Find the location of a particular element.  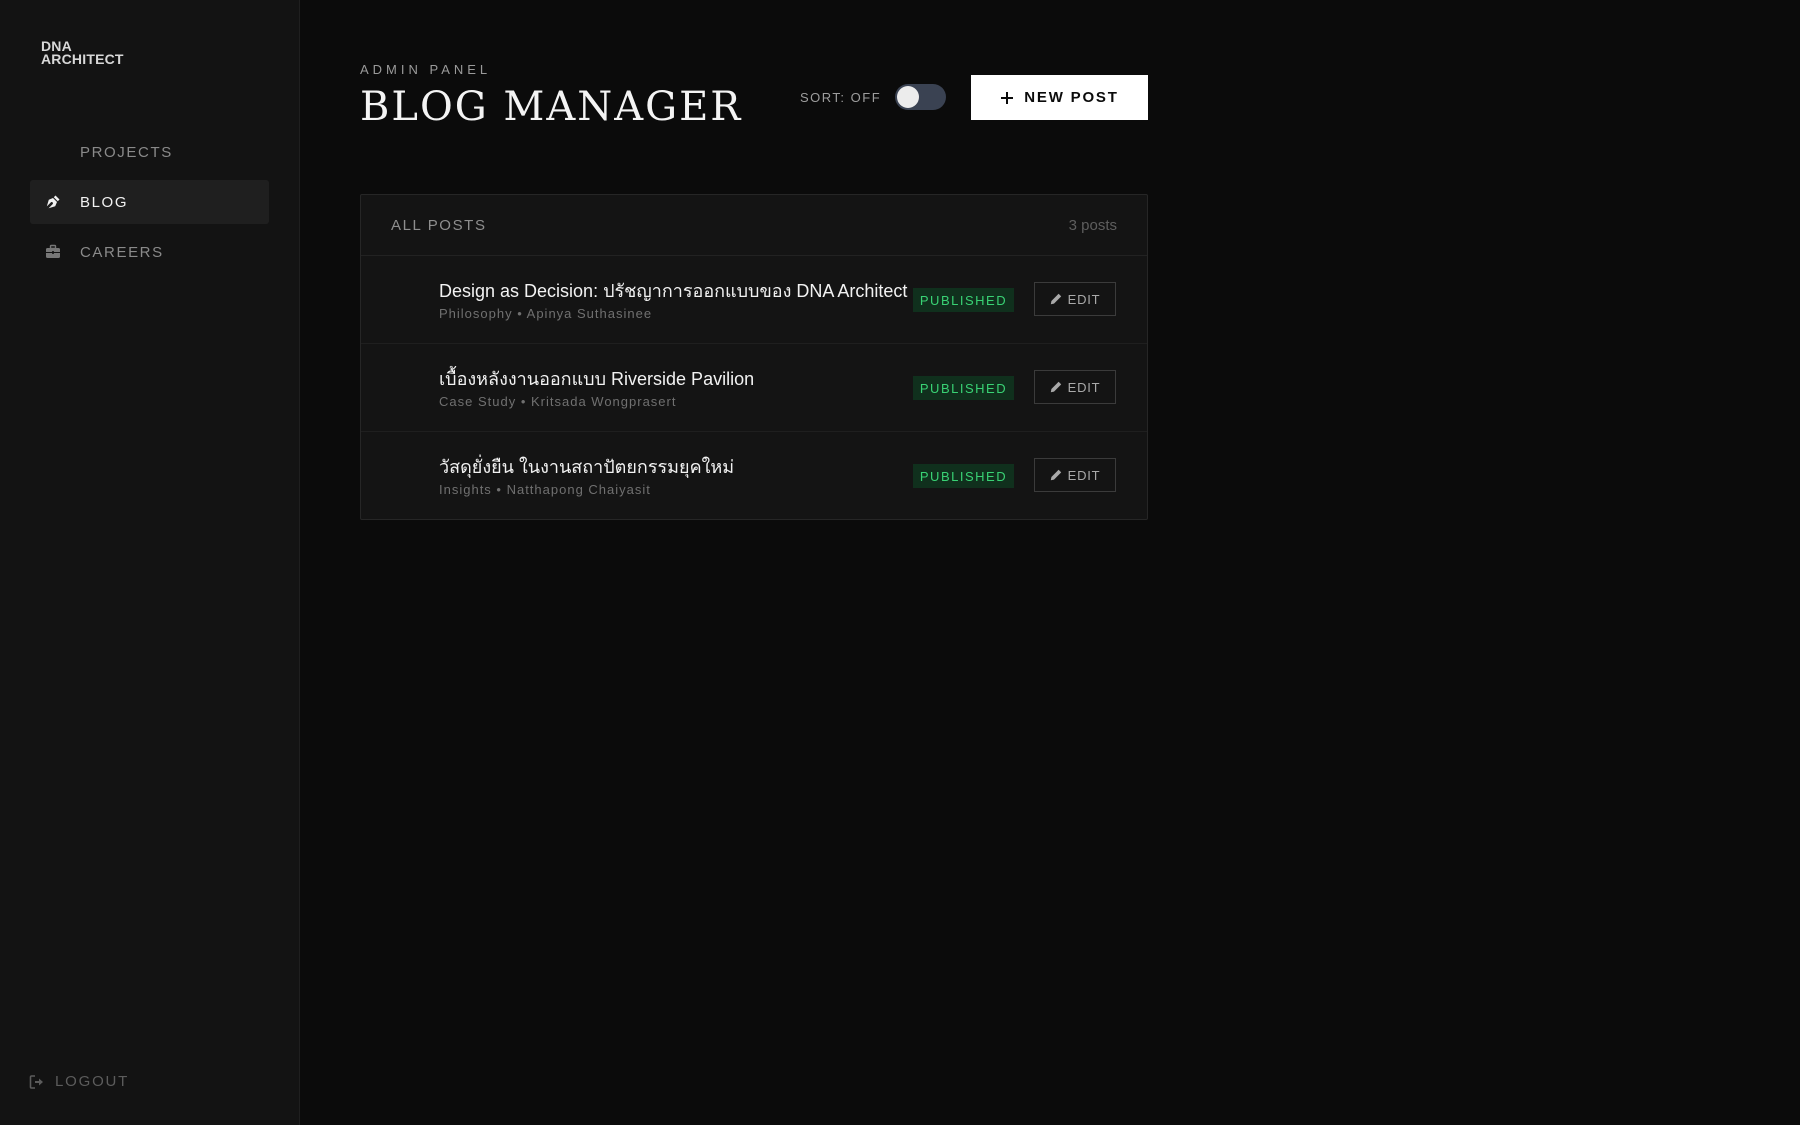

logout-button: LOGOUT is located at coordinates (79, 1081).